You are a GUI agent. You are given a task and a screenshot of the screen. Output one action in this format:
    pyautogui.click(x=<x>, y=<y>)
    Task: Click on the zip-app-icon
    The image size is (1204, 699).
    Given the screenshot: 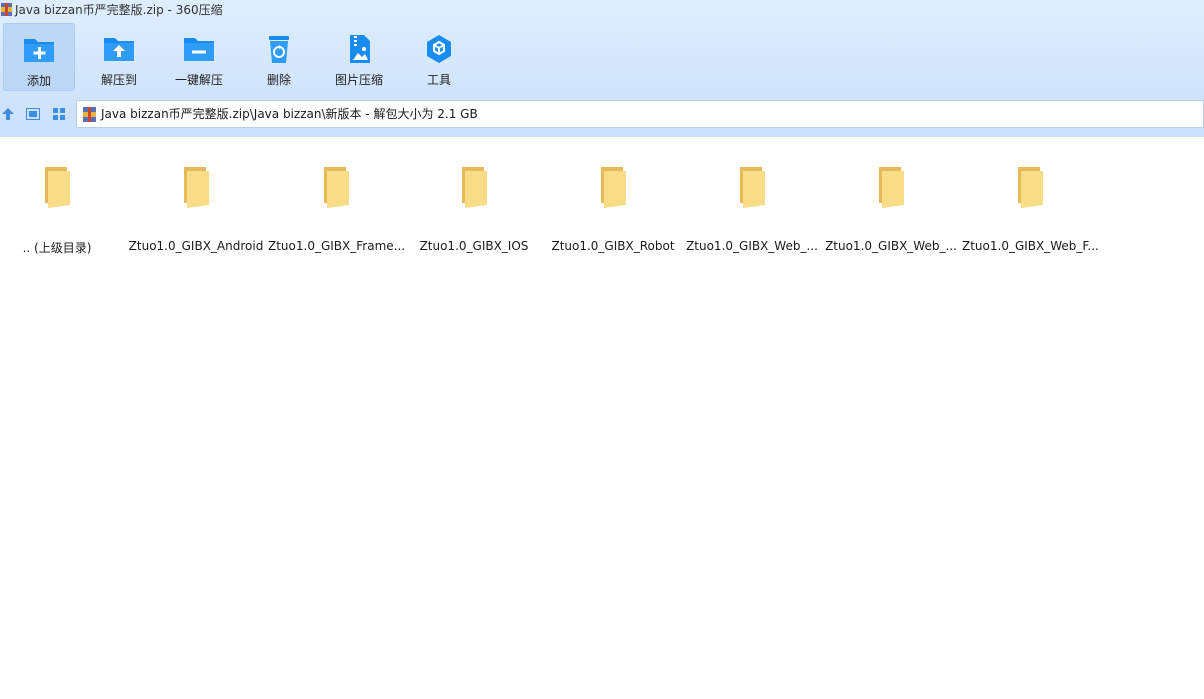 What is the action you would take?
    pyautogui.click(x=6, y=9)
    